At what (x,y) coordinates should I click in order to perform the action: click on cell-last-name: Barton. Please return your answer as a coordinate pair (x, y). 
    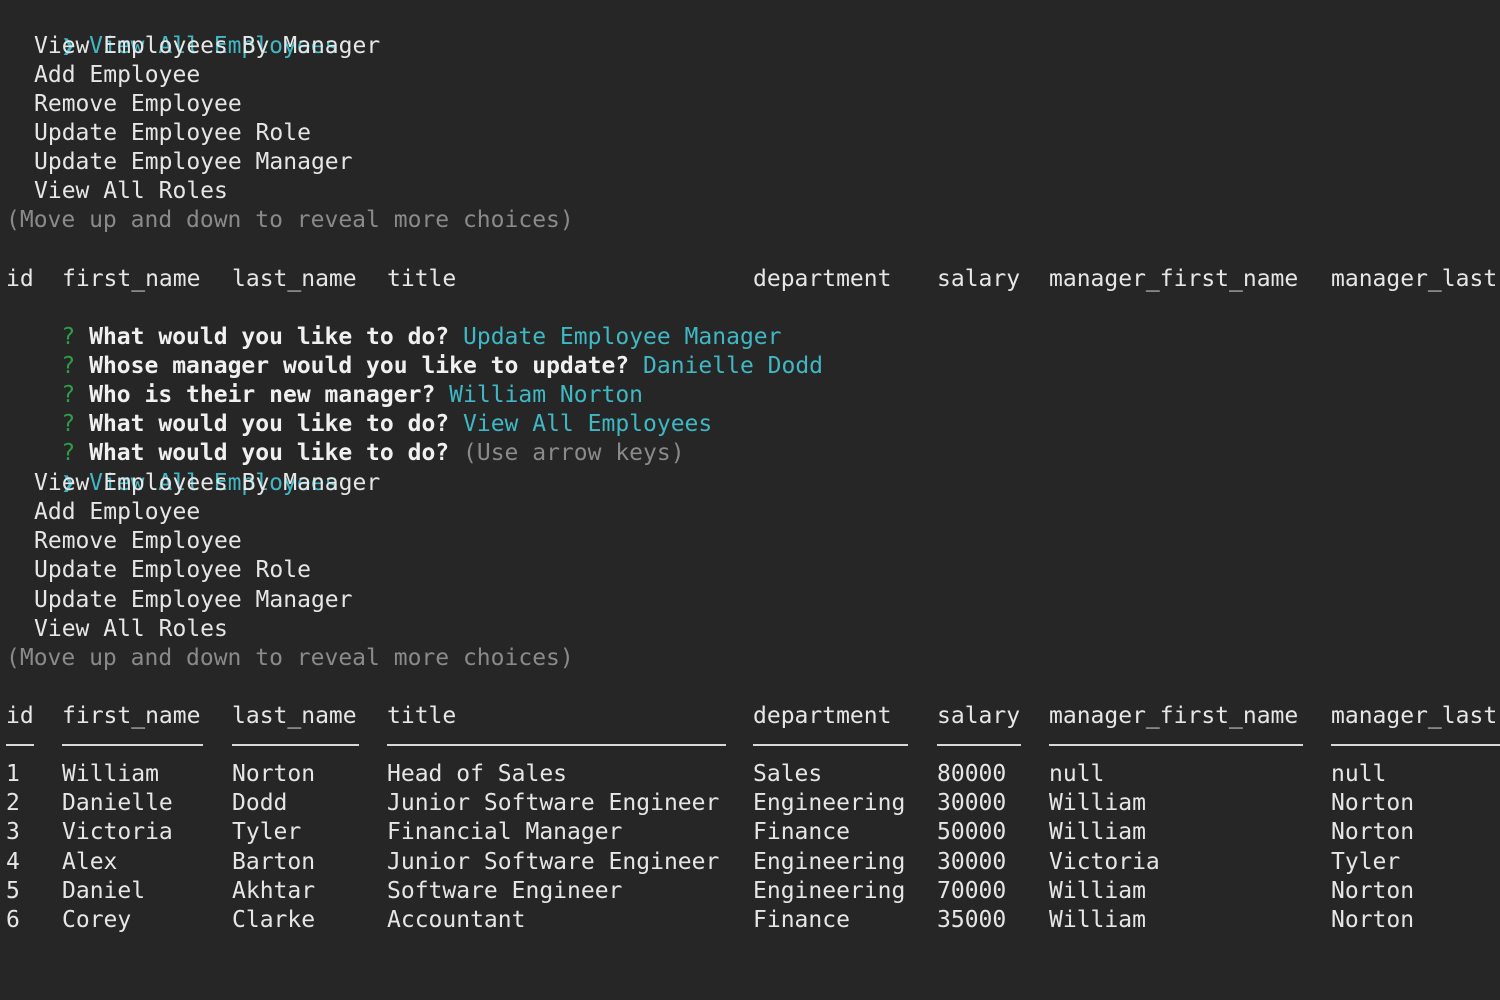
    Looking at the image, I should click on (274, 862).